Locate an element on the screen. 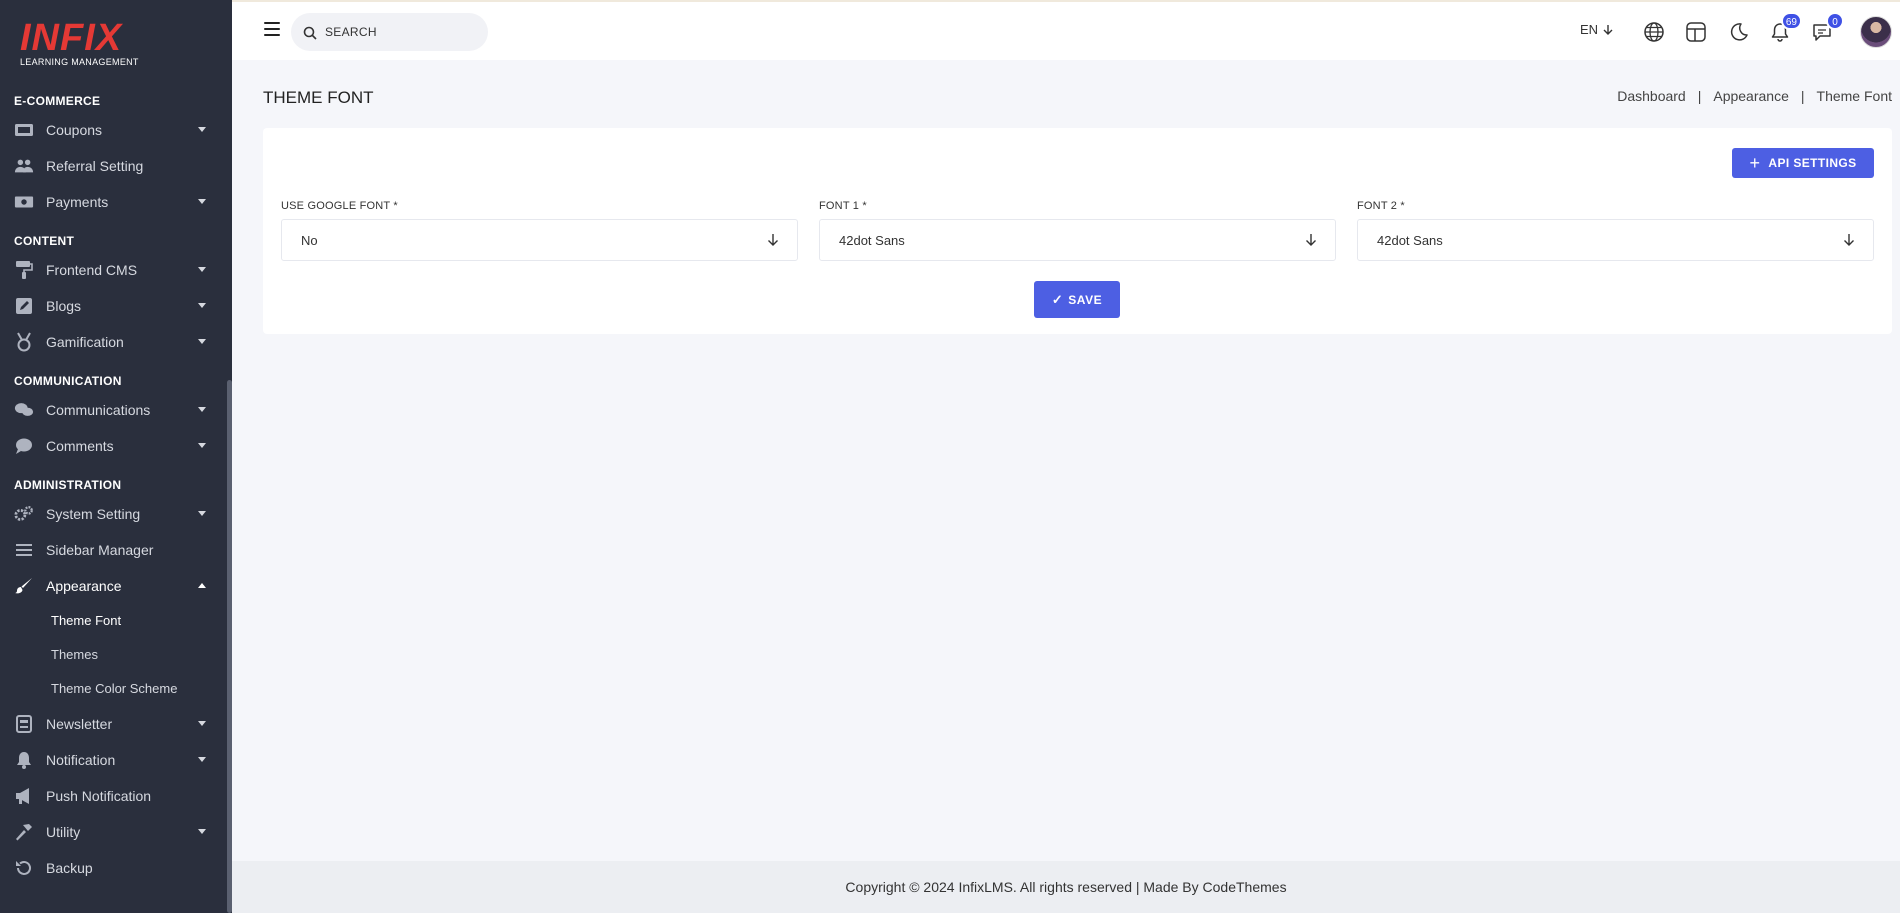  language-label: EN is located at coordinates (1589, 29).